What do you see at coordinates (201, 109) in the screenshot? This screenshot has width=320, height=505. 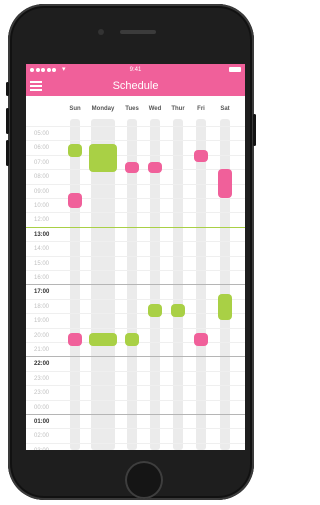 I see `day-header-fri: Fri` at bounding box center [201, 109].